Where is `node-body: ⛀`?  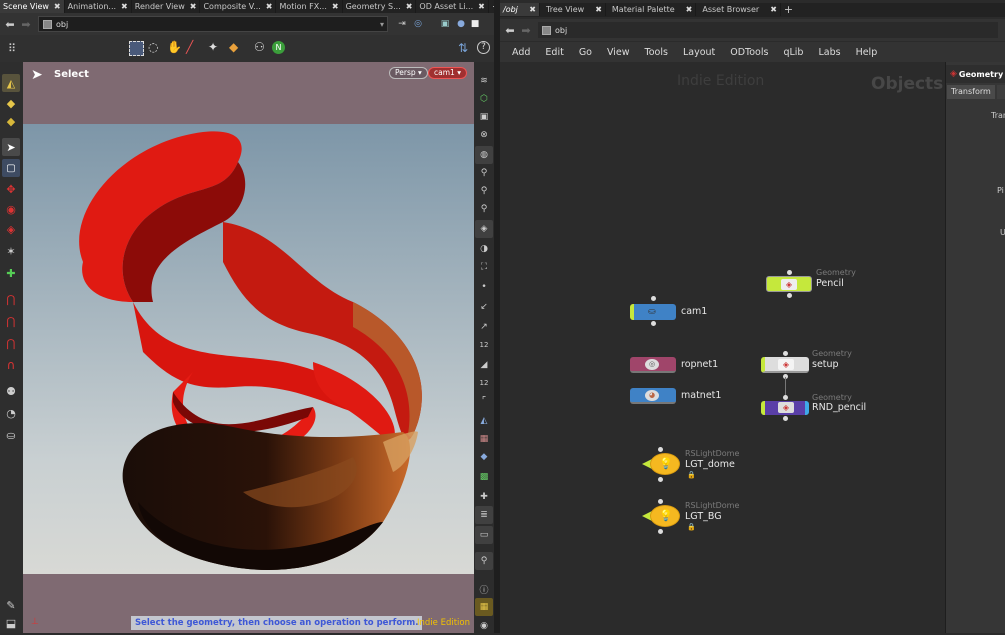 node-body: ⛀ is located at coordinates (653, 312).